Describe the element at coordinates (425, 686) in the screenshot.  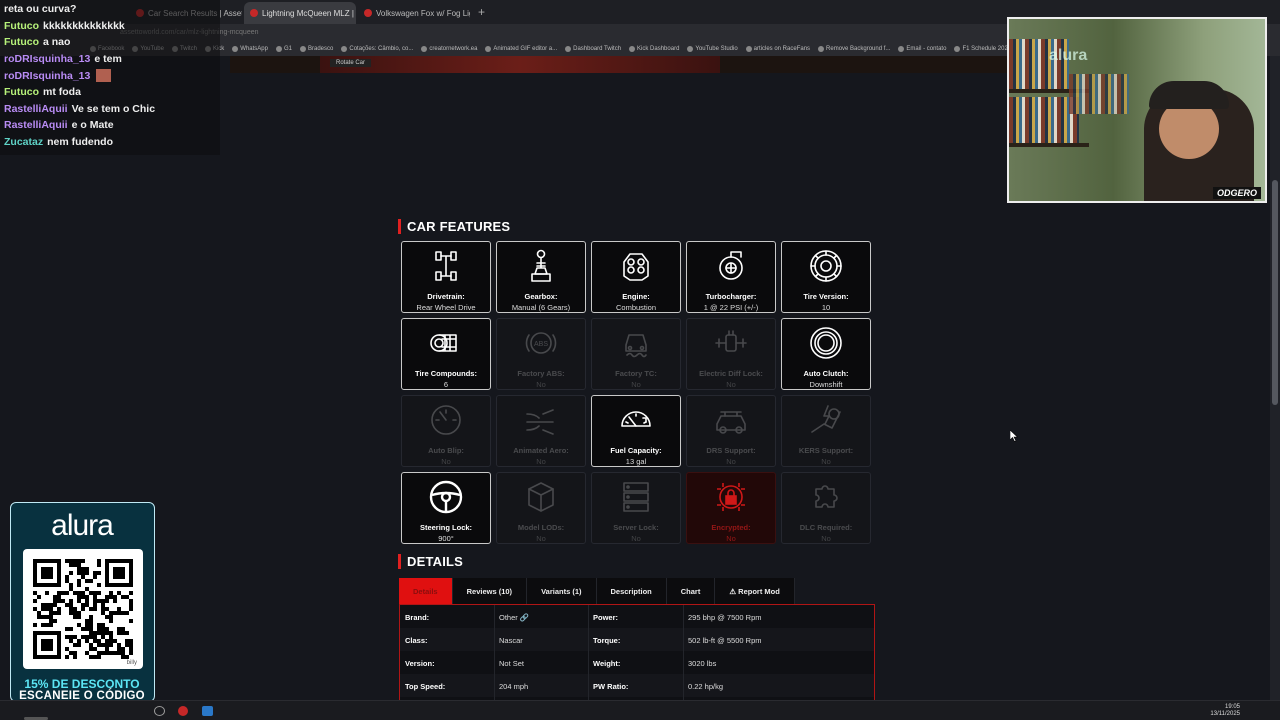
I see `detail-key: Top Speed:` at that location.